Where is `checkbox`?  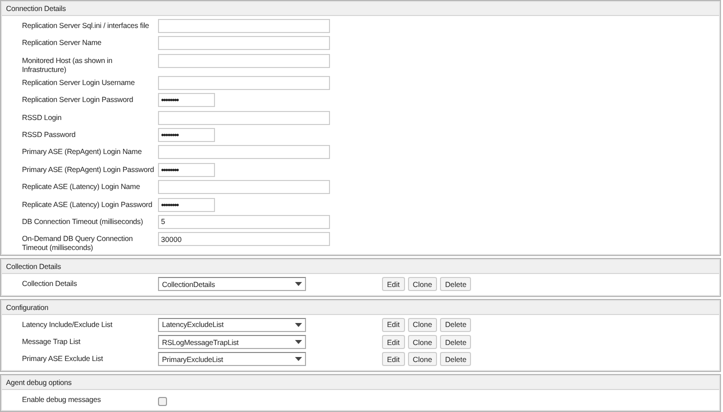 checkbox is located at coordinates (162, 401).